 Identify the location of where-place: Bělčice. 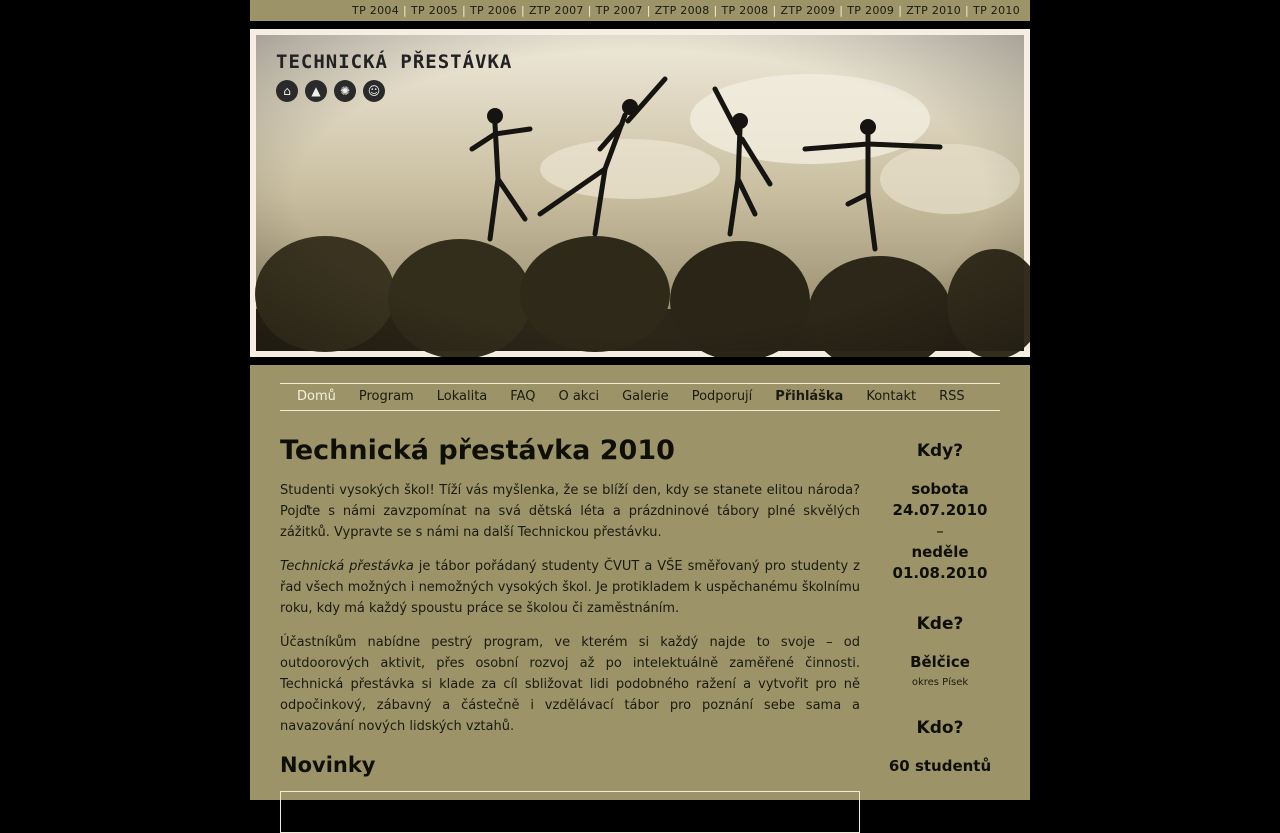
(940, 662).